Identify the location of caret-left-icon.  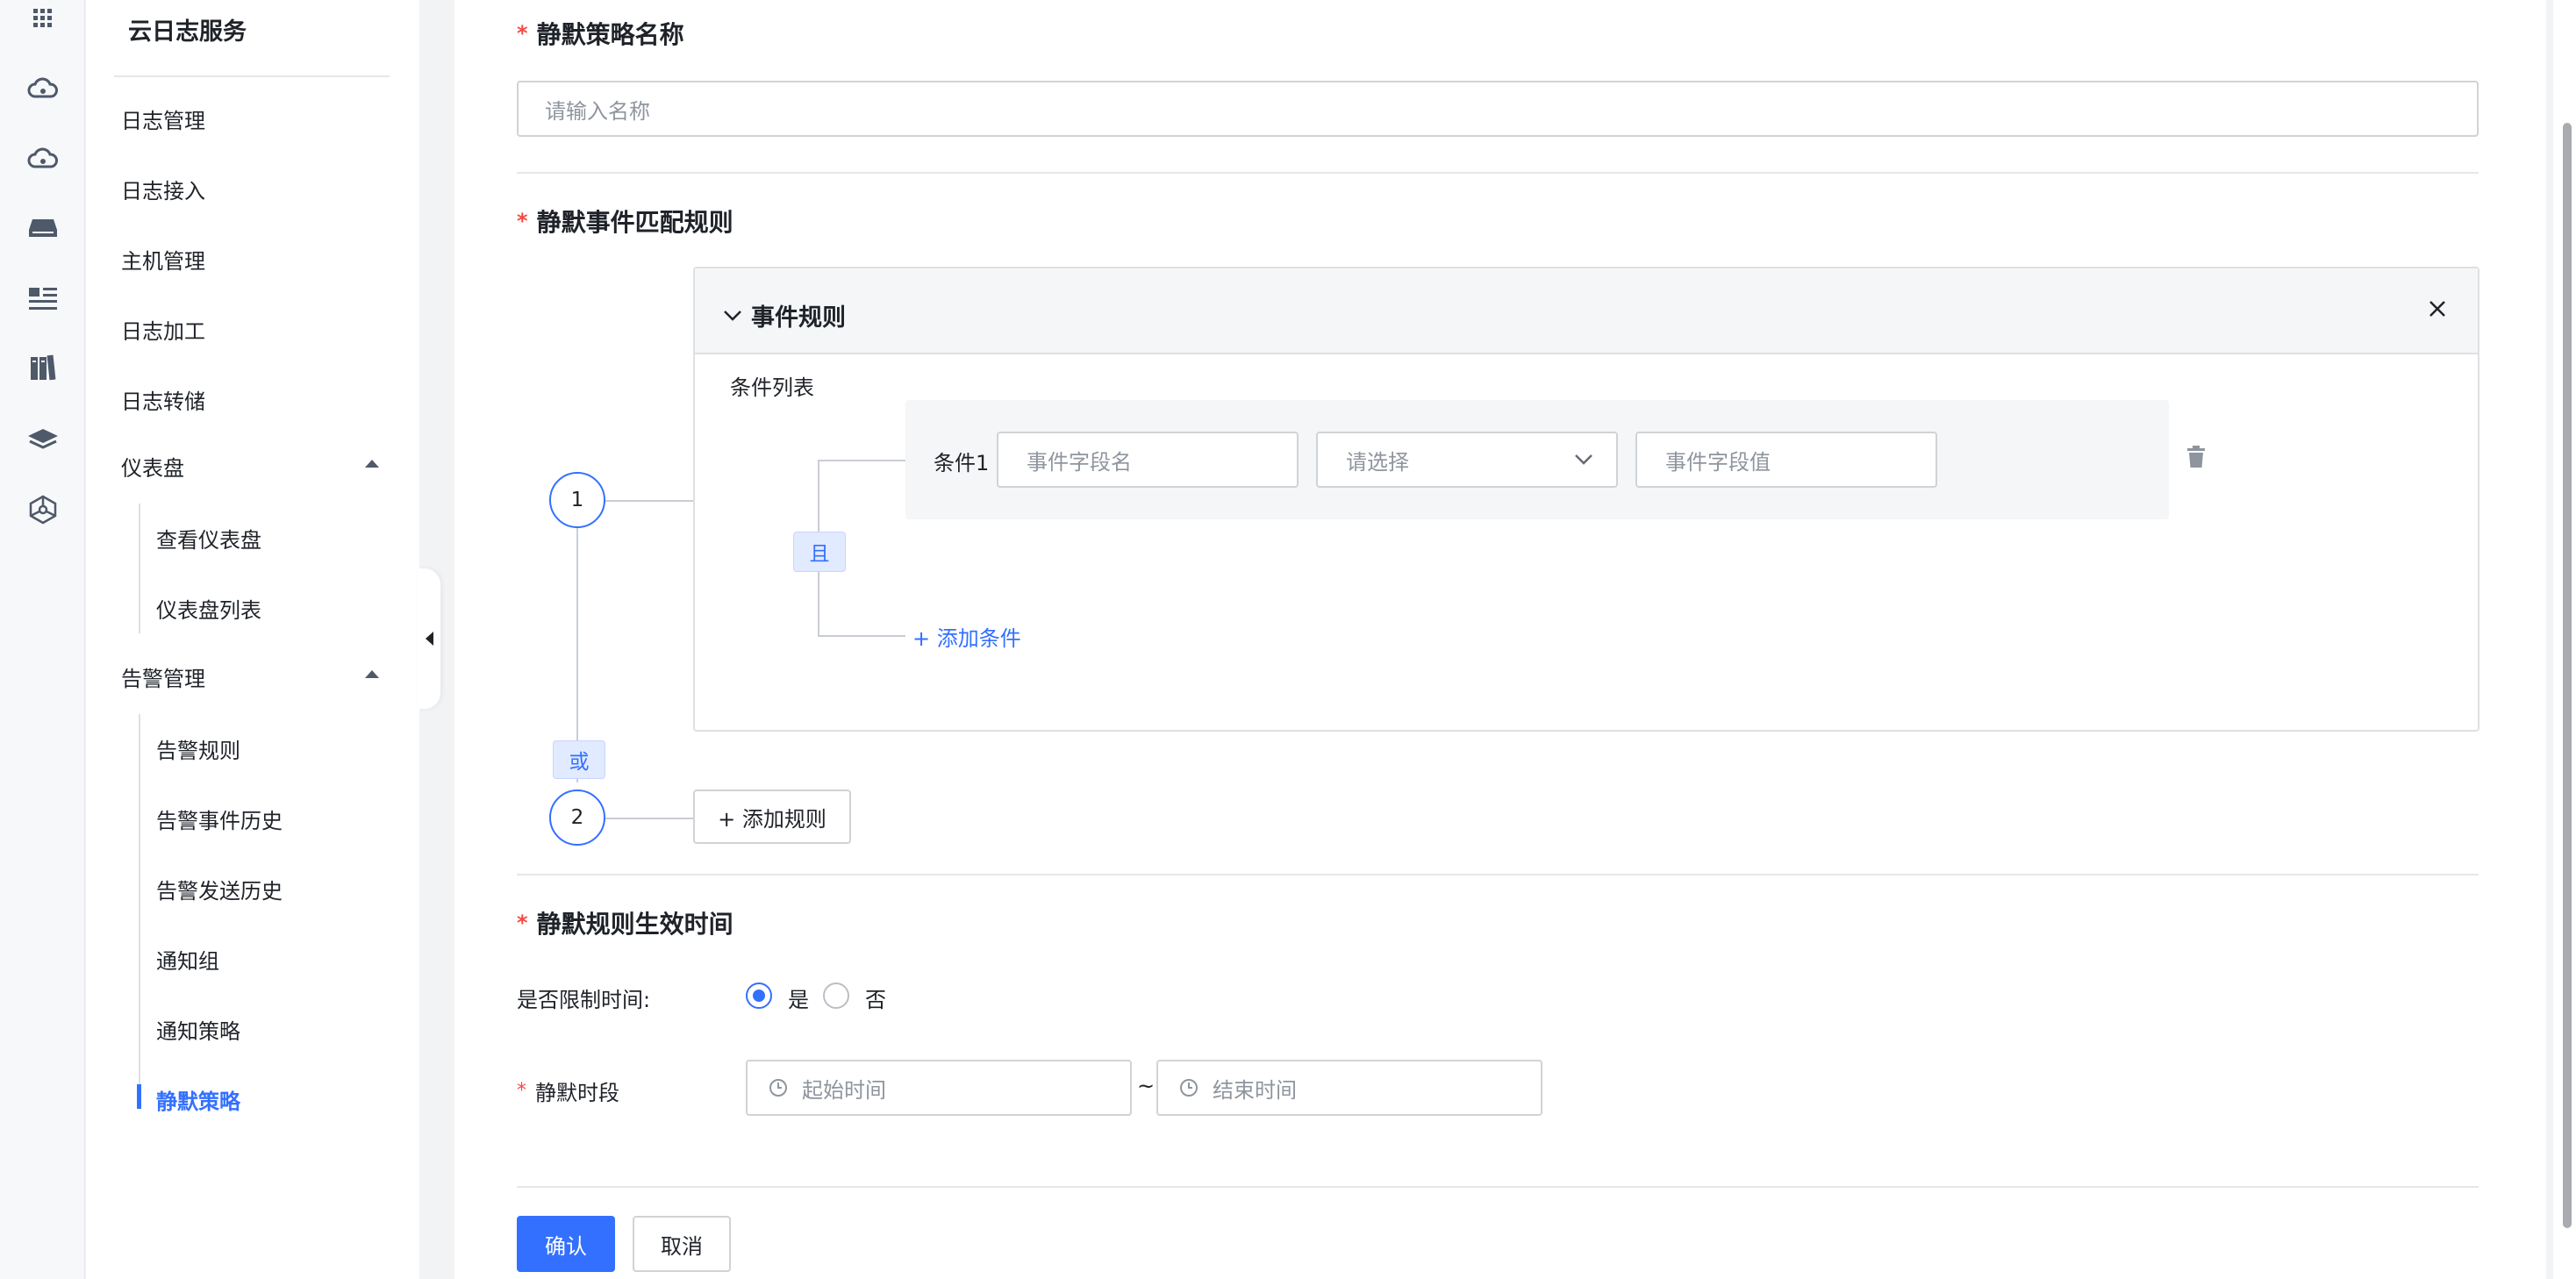
(429, 639).